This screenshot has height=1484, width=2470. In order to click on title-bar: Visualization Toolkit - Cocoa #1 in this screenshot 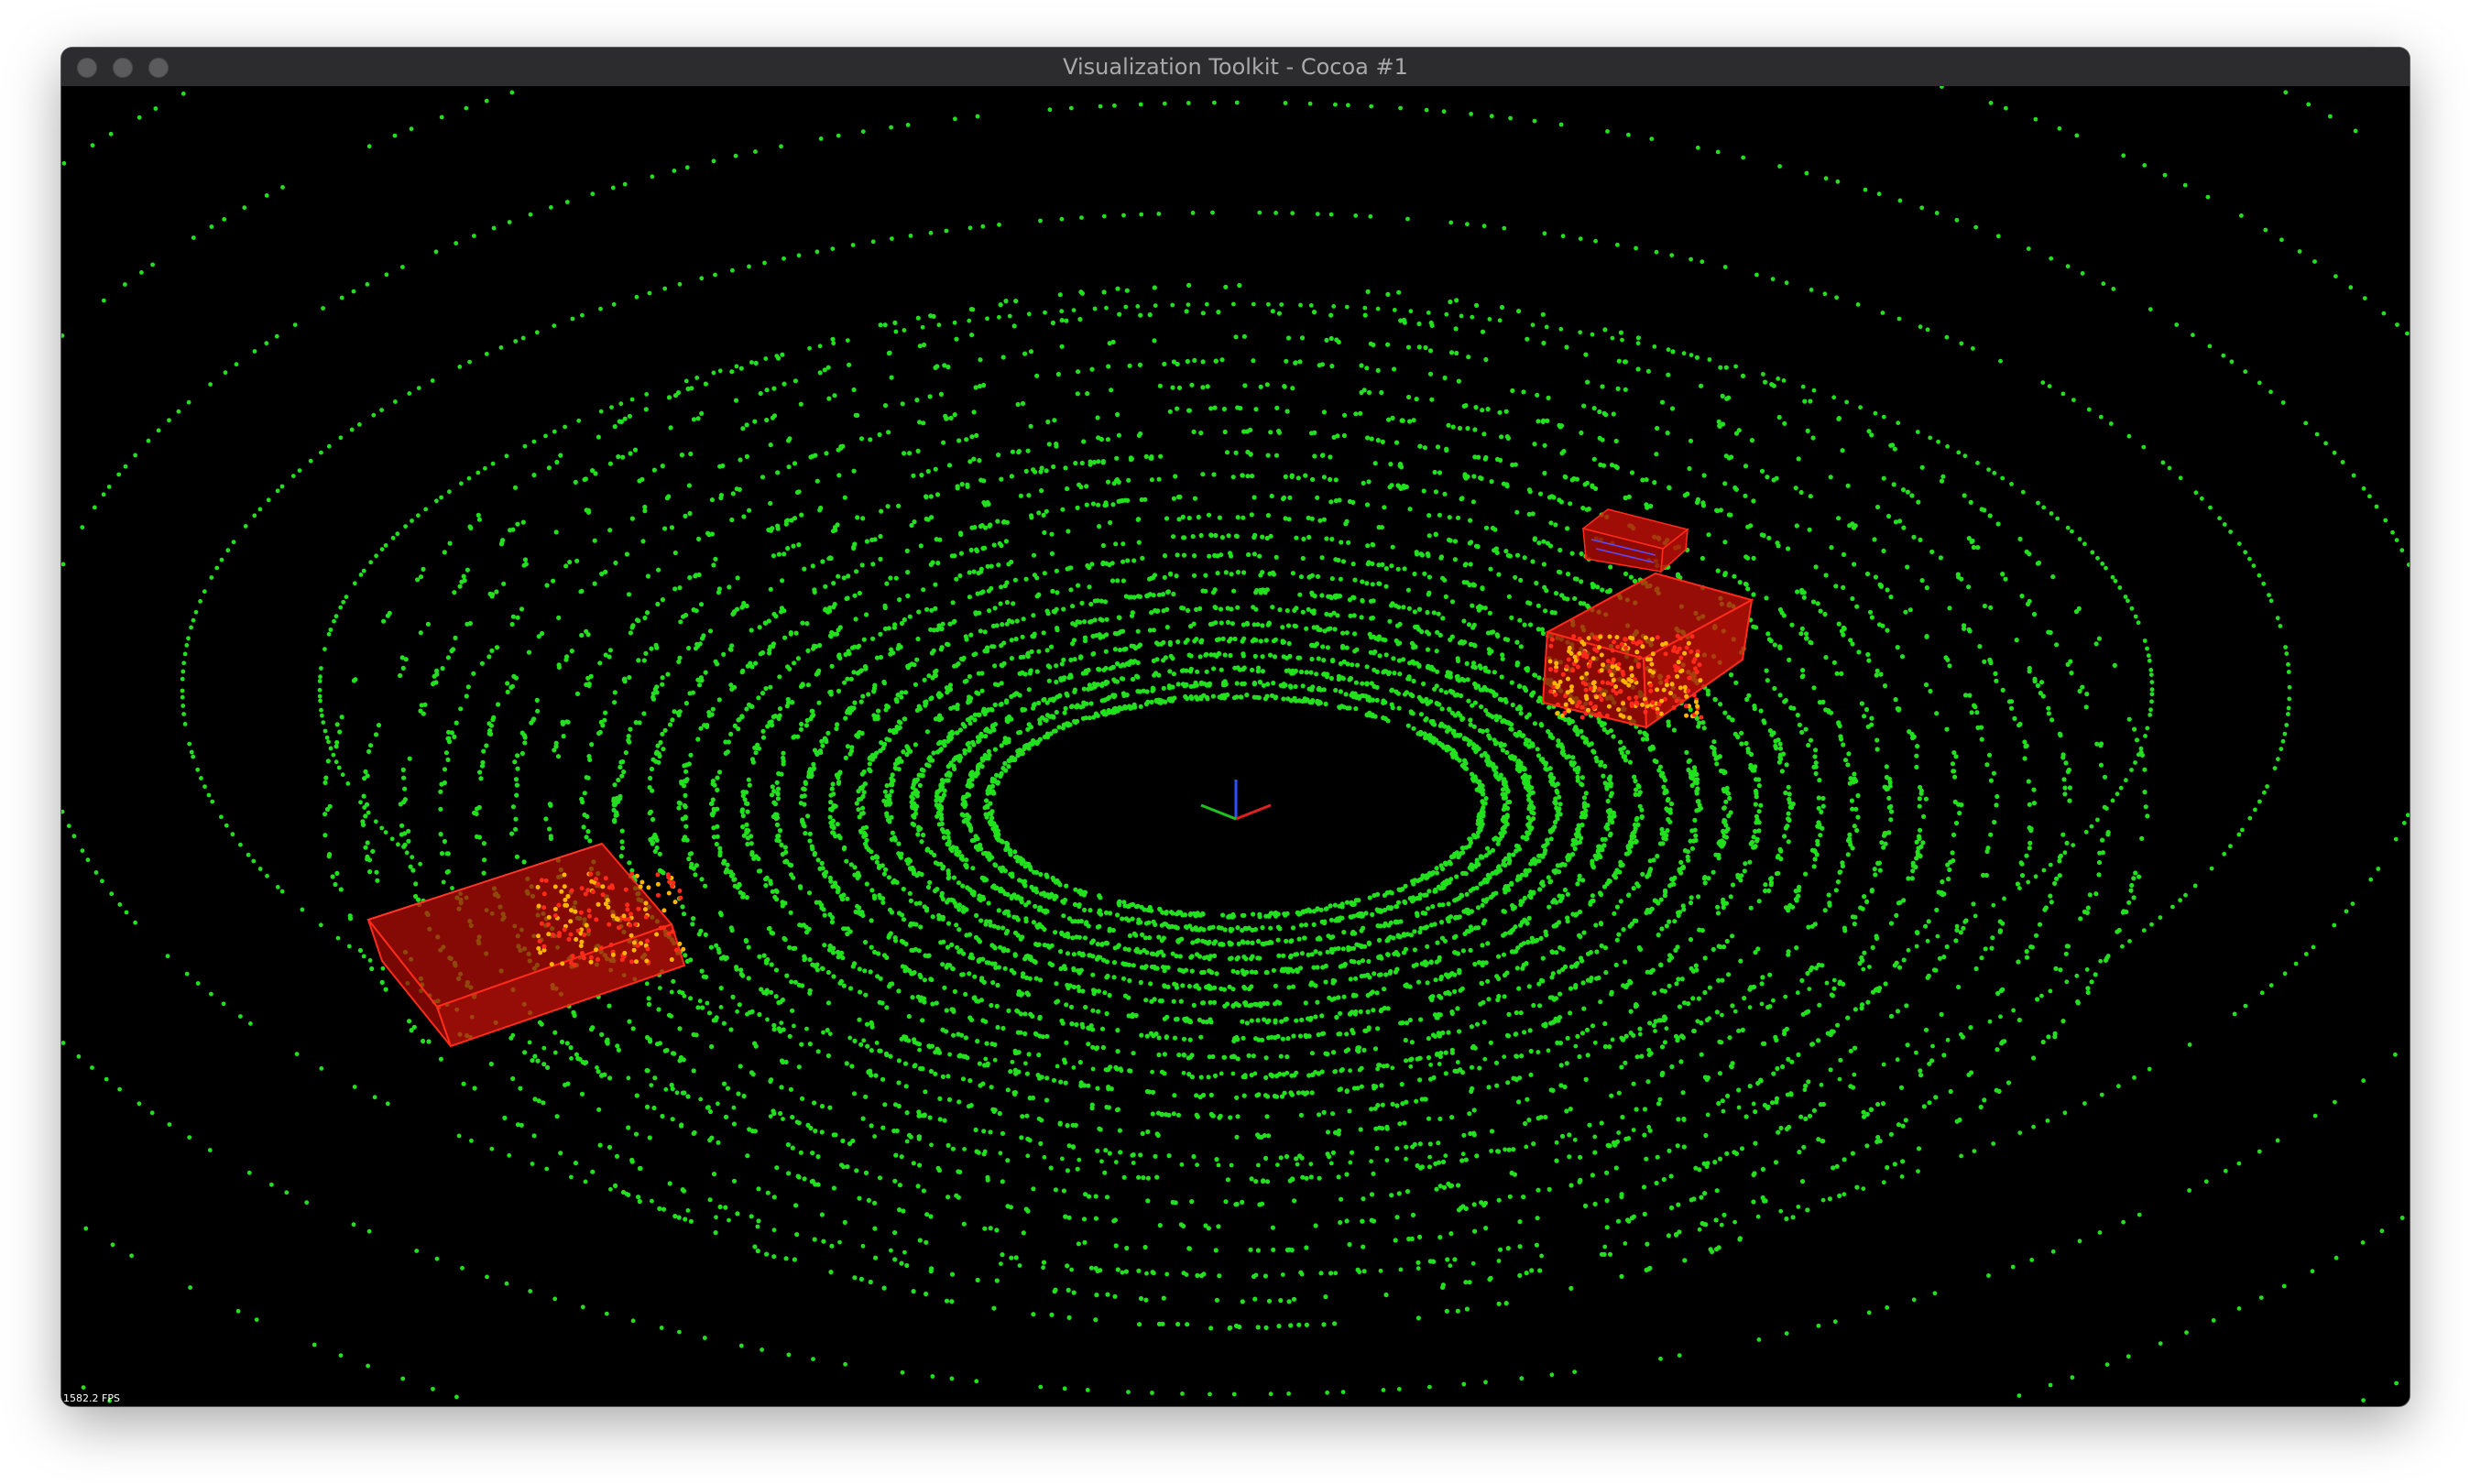, I will do `click(1235, 67)`.